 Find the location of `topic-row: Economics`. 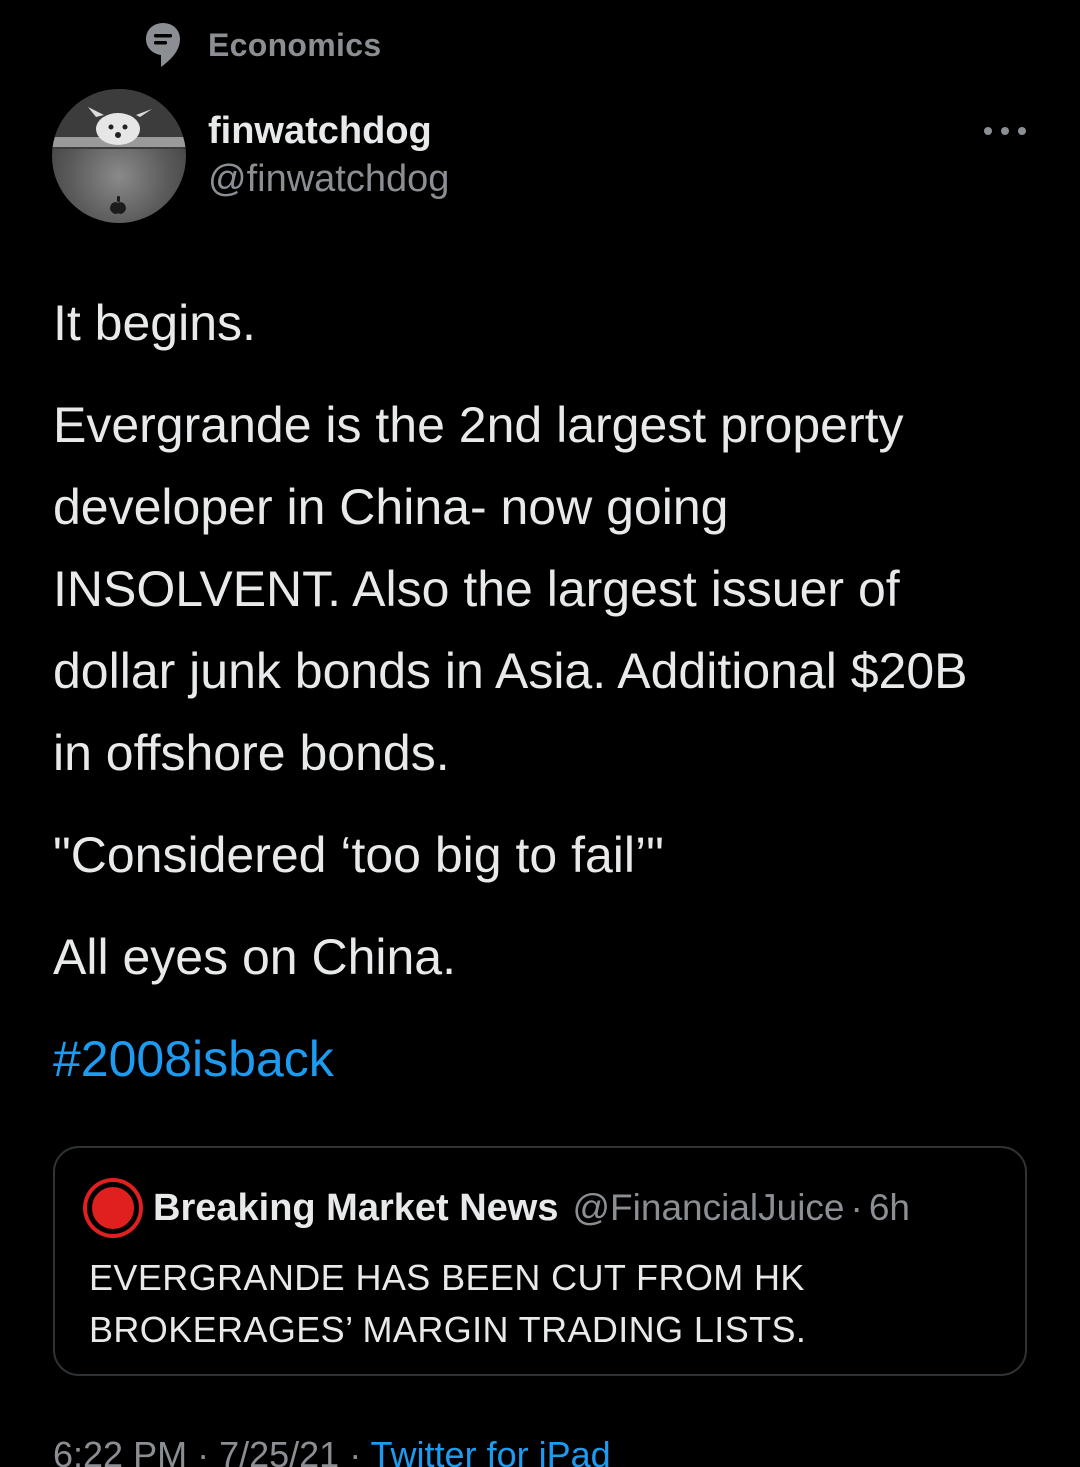

topic-row: Economics is located at coordinates (262, 45).